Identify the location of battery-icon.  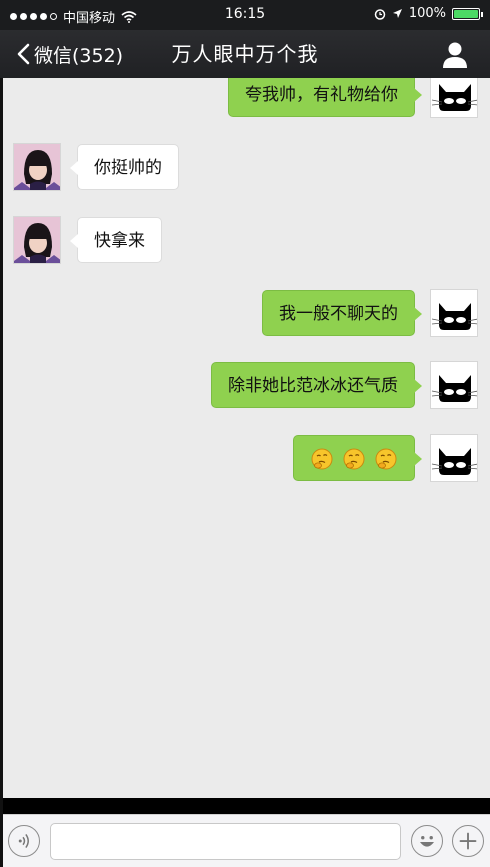
(467, 13).